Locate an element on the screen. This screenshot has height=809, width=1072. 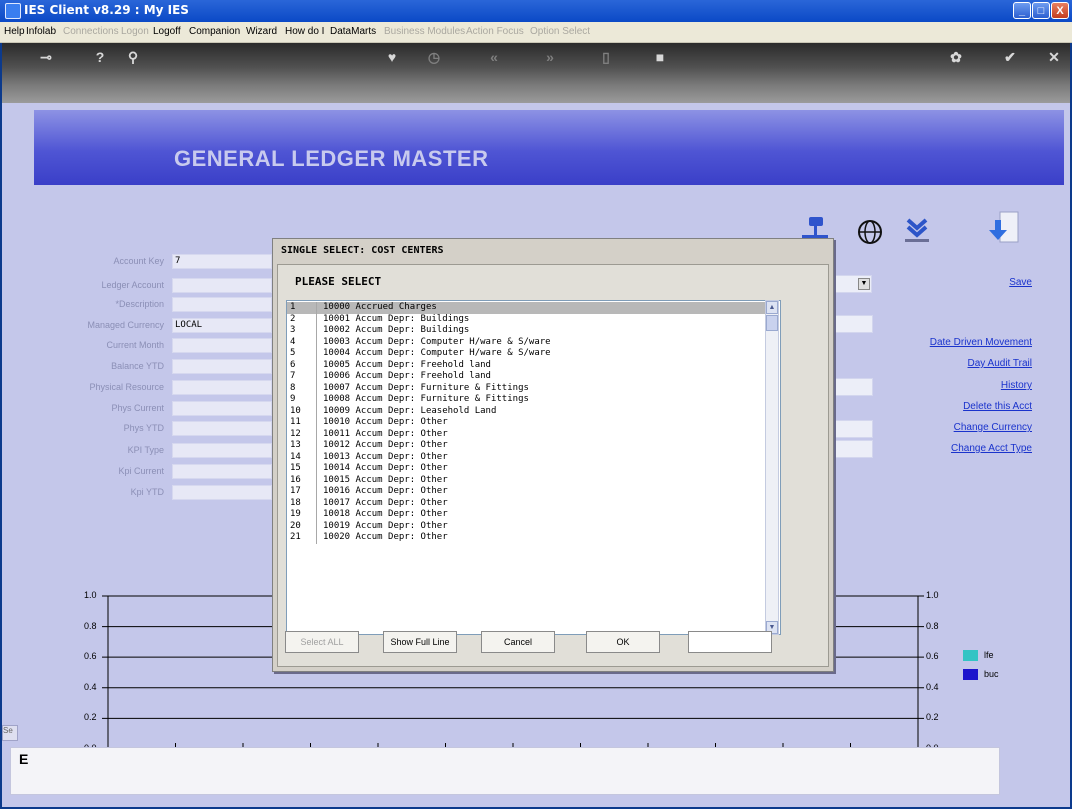
list-item-label: 10018 Accum Depr: Other is located at coordinates (385, 514).